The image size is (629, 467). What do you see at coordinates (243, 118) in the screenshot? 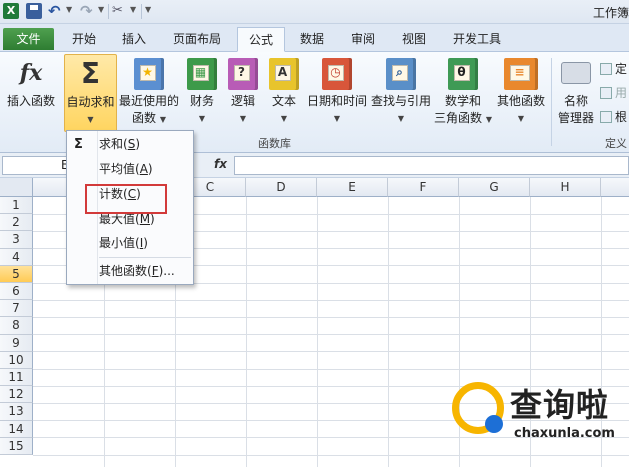
I see `logical-dropdown-icon: ▼` at bounding box center [243, 118].